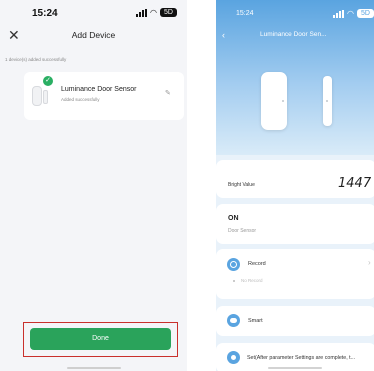 The image size is (374, 371). I want to click on device-name: Luminance Door Sensor, so click(99, 89).